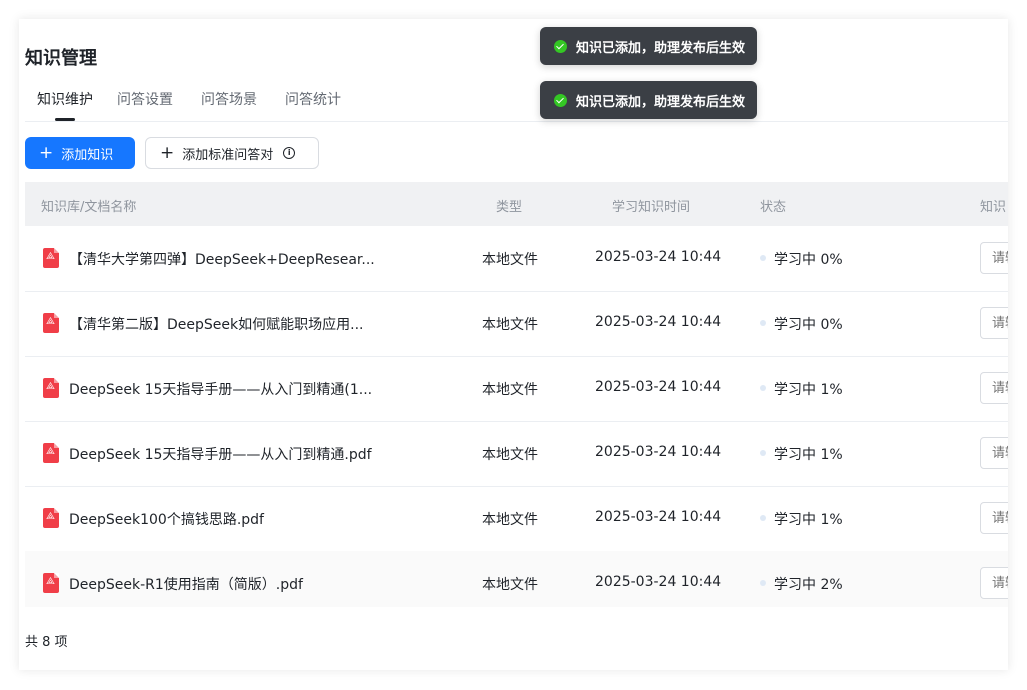  I want to click on column-header-name: 知识库/文档名称, so click(89, 207).